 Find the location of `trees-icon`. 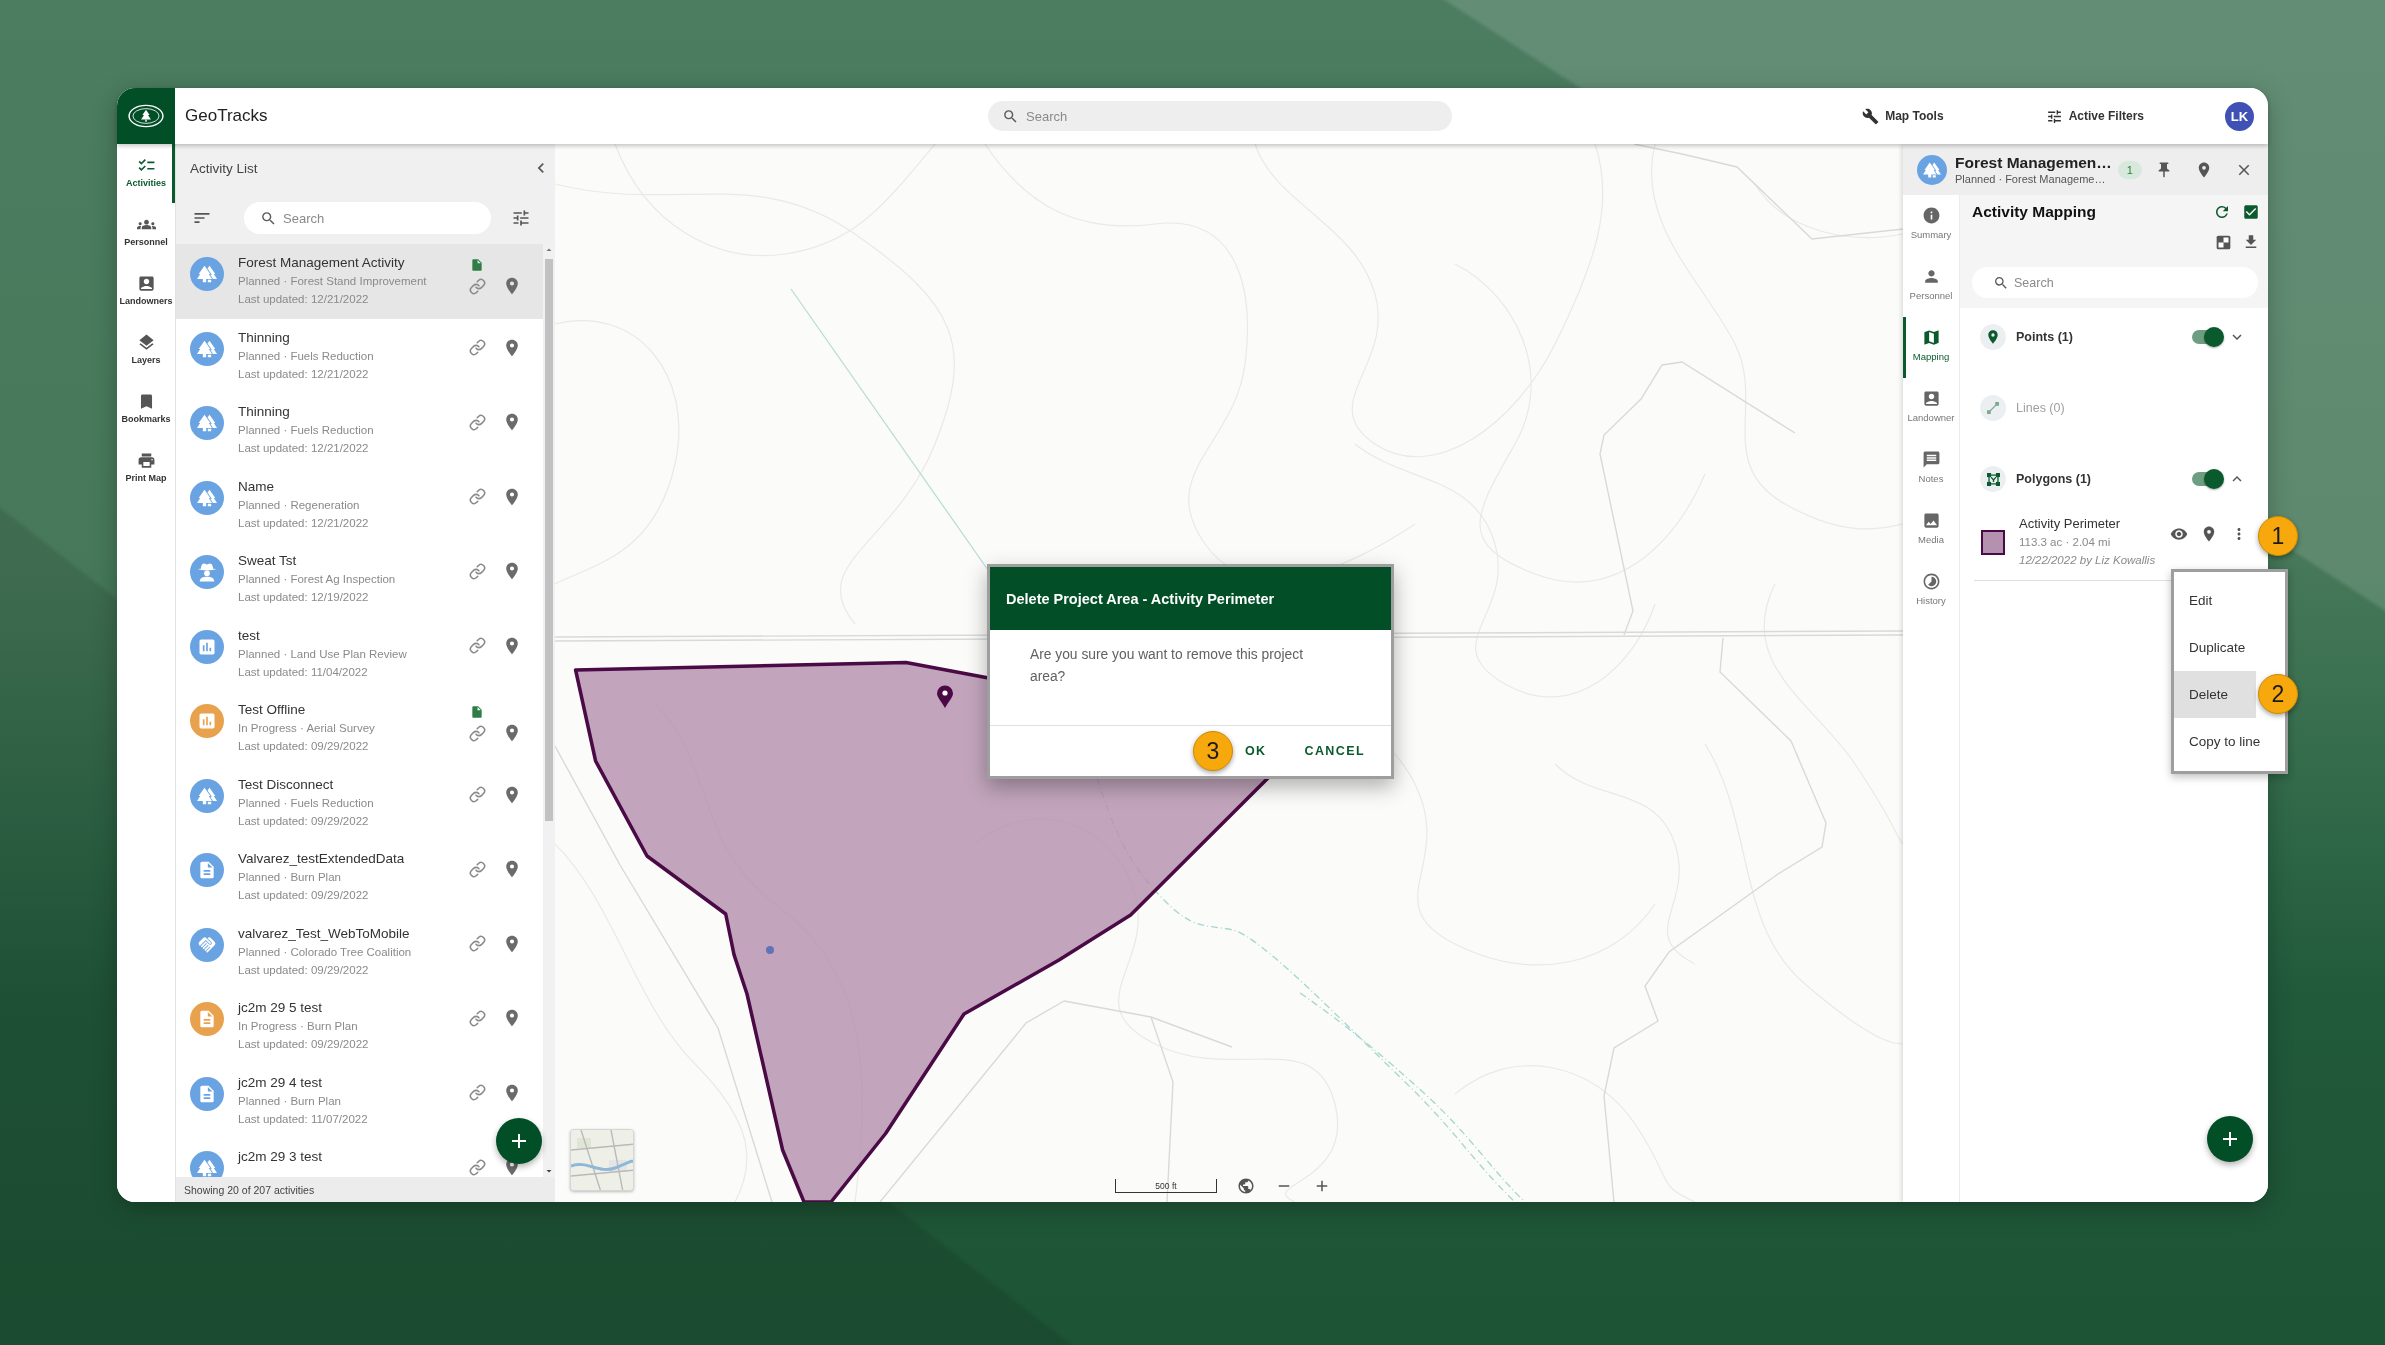

trees-icon is located at coordinates (1932, 169).